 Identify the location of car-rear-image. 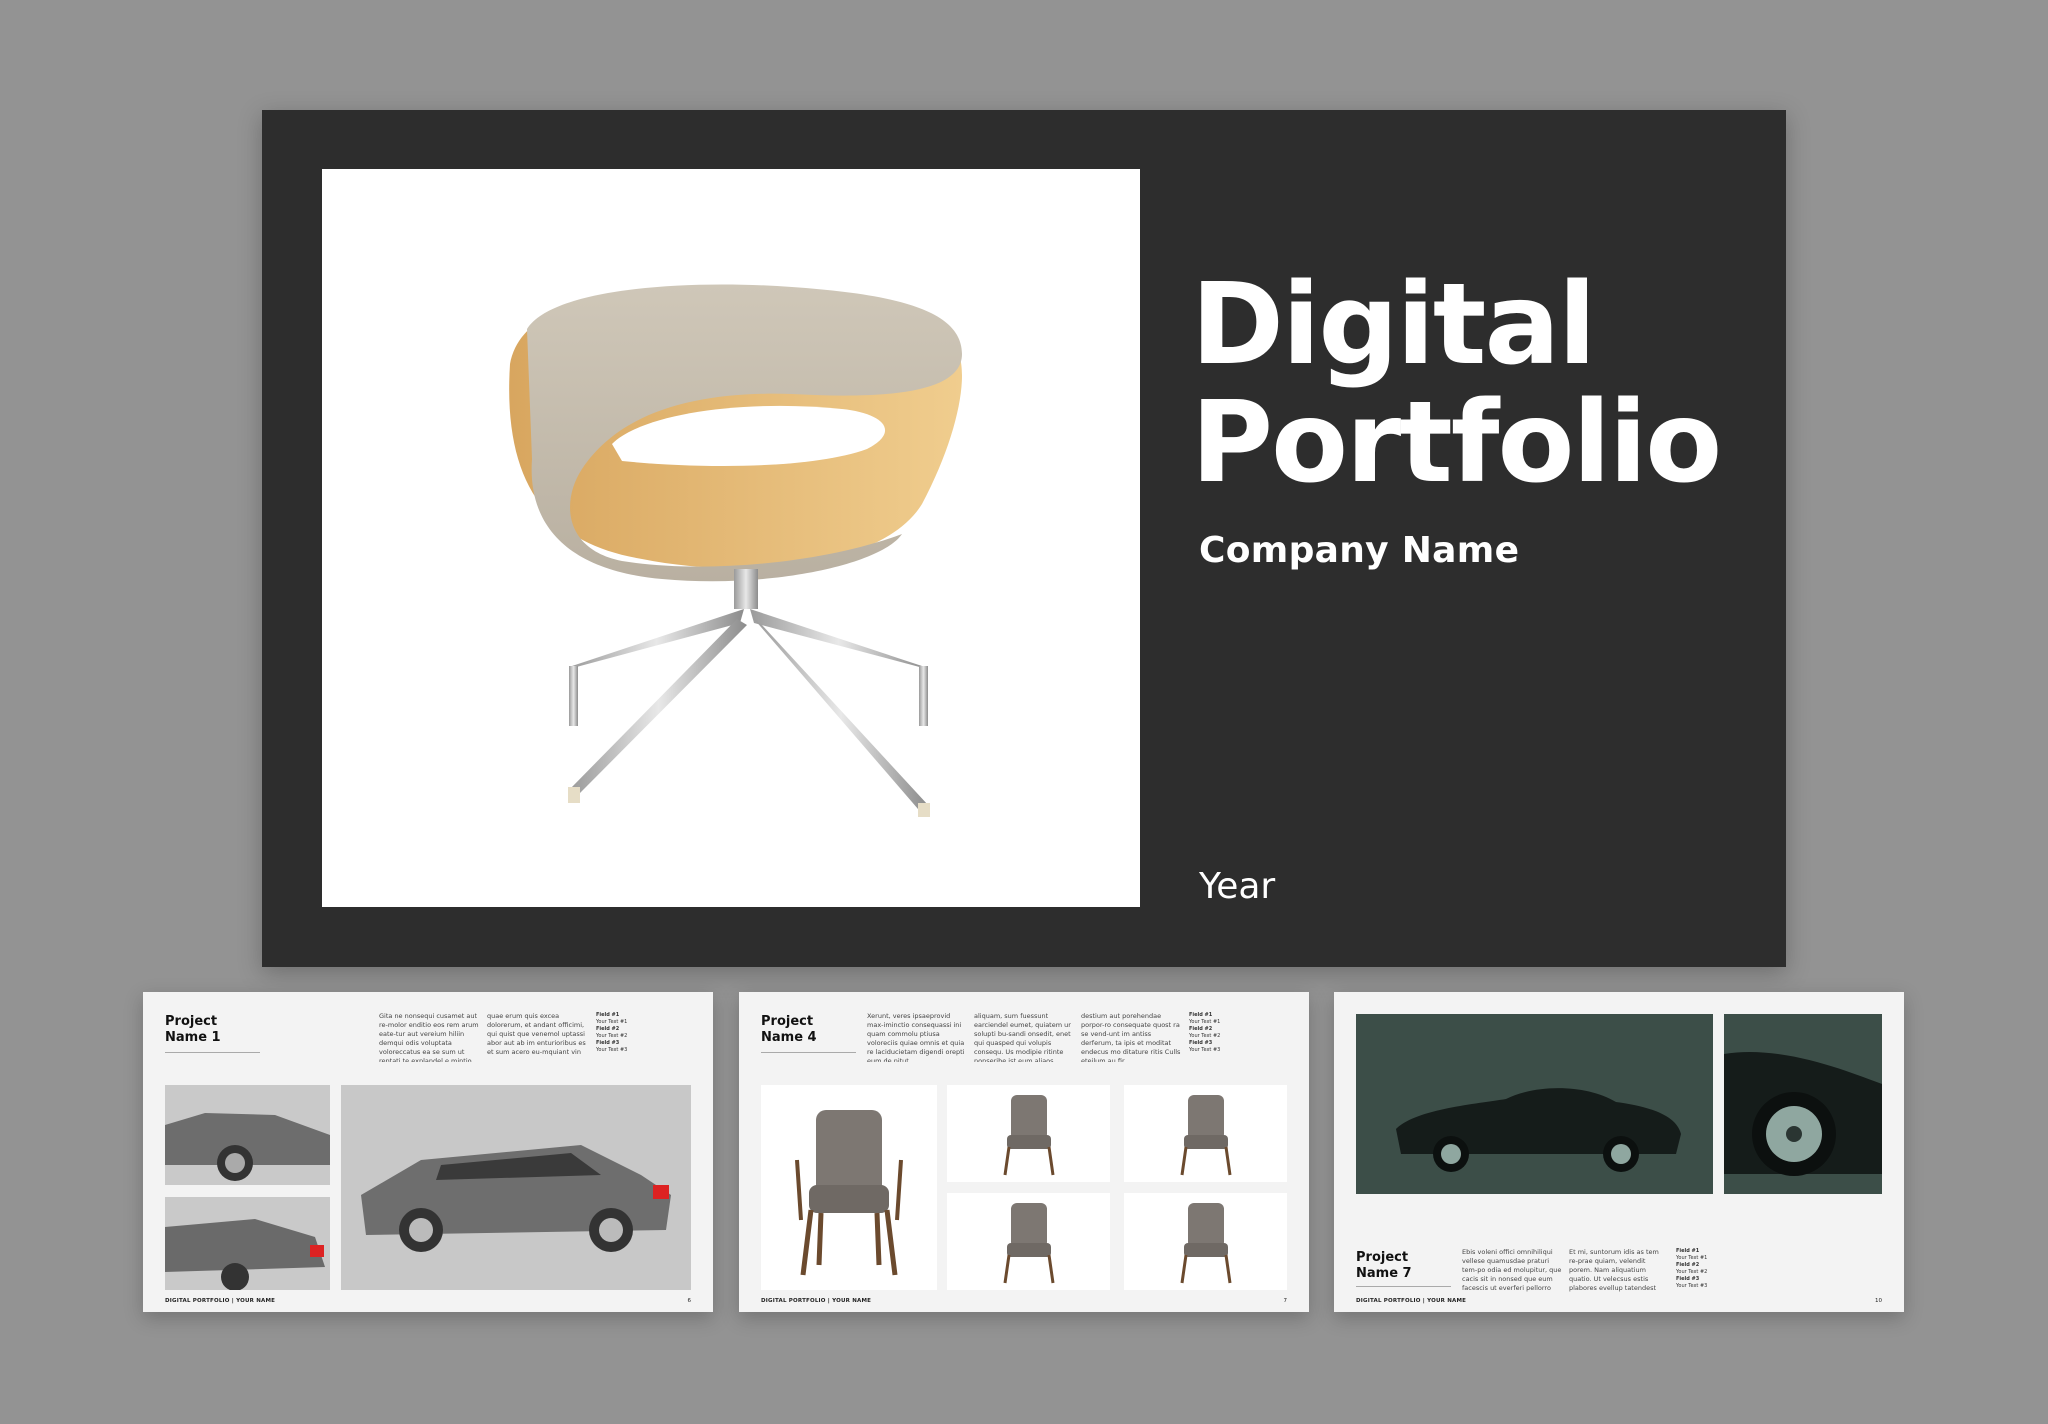
(247, 1243).